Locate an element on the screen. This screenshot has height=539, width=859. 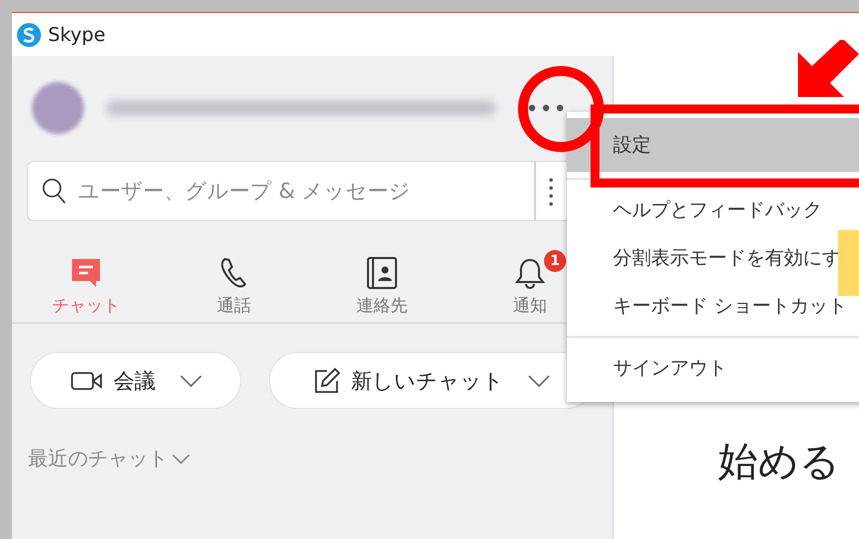
window-title: Skype is located at coordinates (77, 35).